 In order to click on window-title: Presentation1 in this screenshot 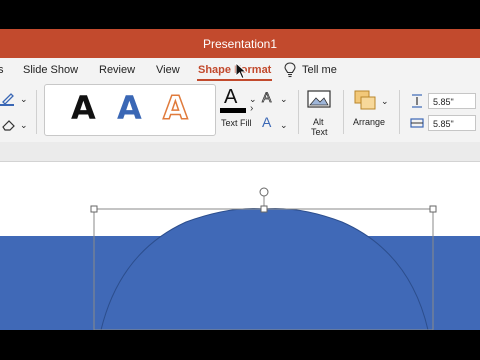, I will do `click(240, 44)`.